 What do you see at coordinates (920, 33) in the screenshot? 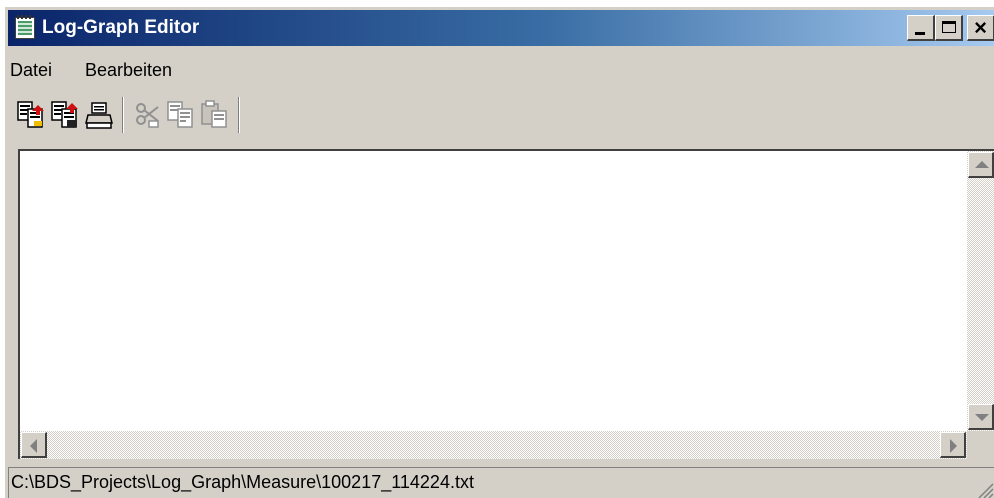
I see `minimize-icon` at bounding box center [920, 33].